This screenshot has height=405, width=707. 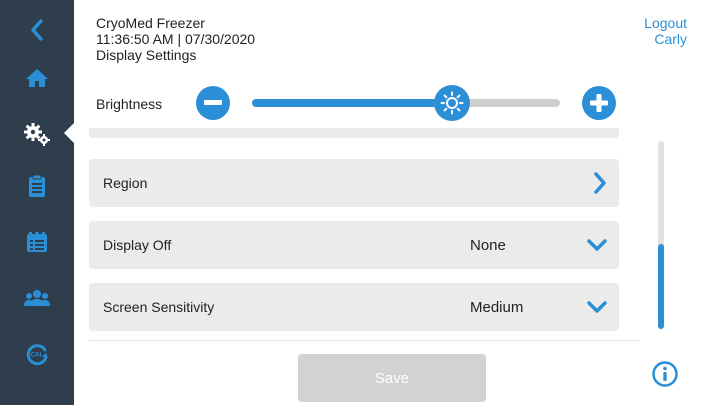 I want to click on svg-text: CAL, so click(x=37, y=356).